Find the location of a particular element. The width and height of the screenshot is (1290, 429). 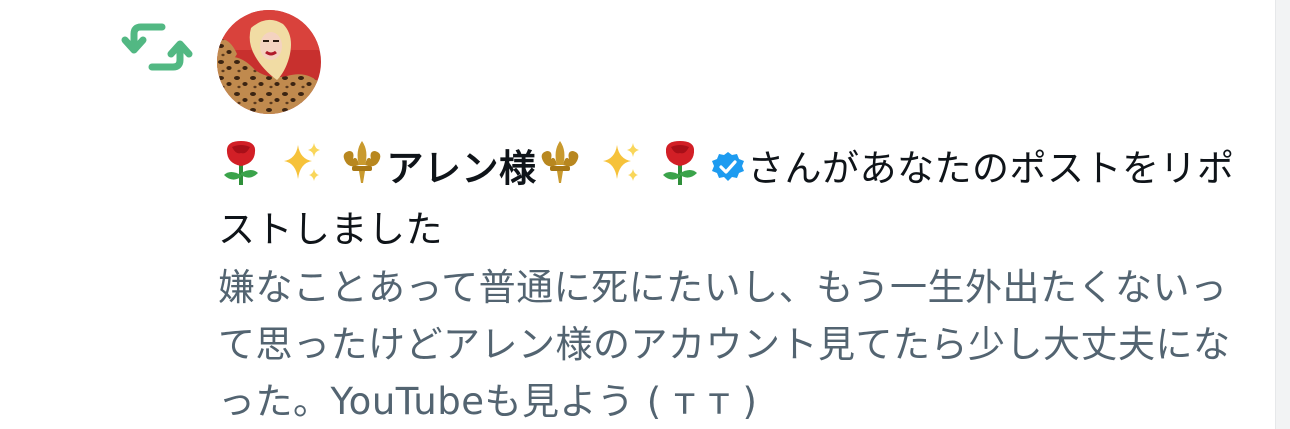

user-avatar is located at coordinates (269, 62).